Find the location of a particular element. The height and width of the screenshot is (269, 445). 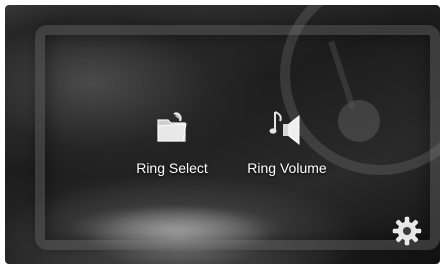

ring-volume-button: Ring Volume is located at coordinates (287, 142).